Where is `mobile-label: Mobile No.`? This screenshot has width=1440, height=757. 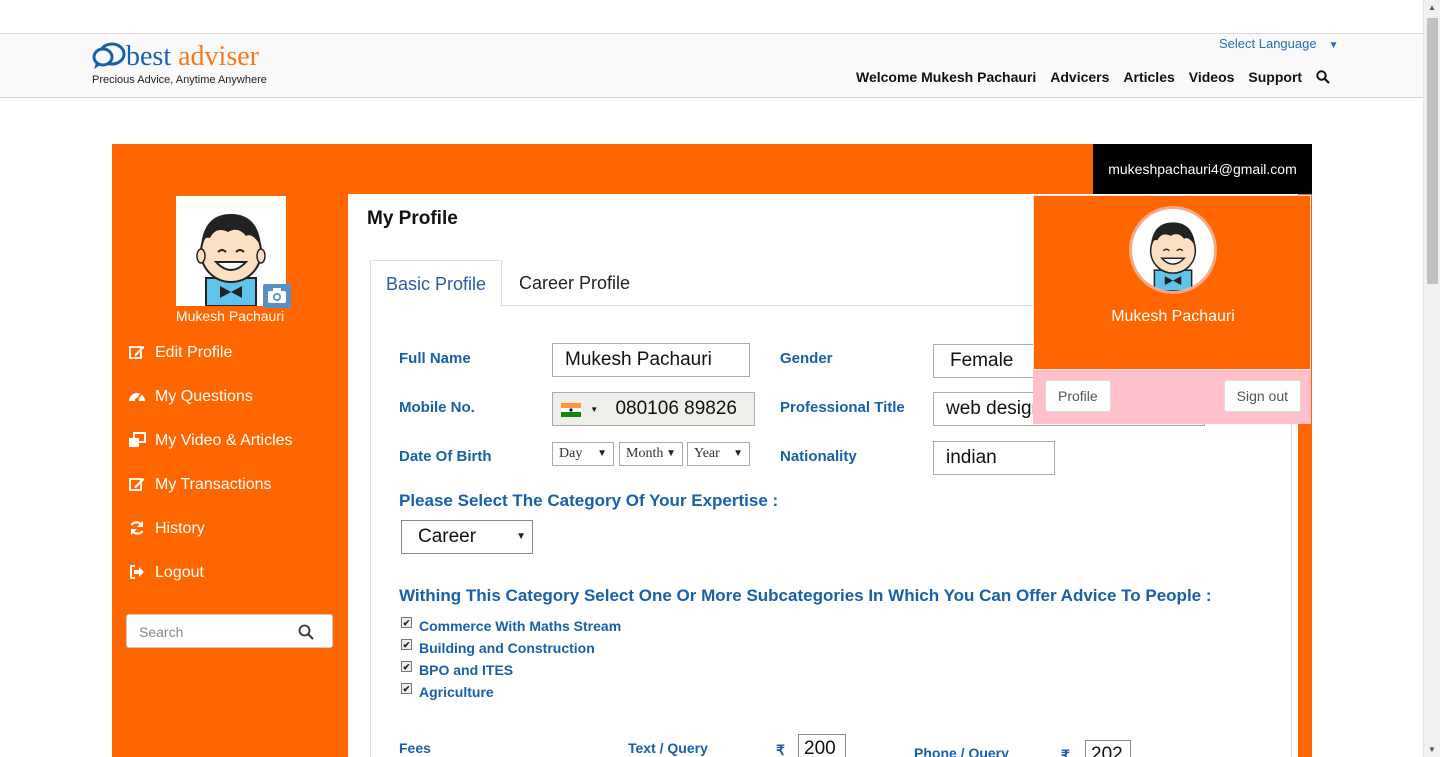 mobile-label: Mobile No. is located at coordinates (437, 407).